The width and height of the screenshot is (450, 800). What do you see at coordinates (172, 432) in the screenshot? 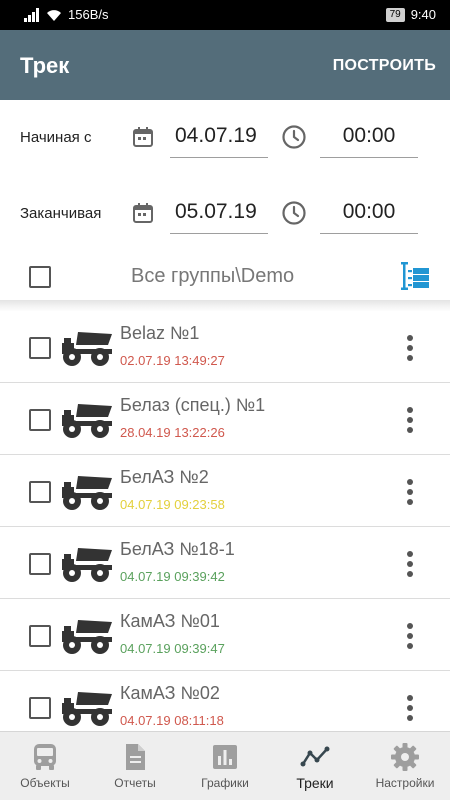
I see `last-update-time: 28.04.19 13:22:26` at bounding box center [172, 432].